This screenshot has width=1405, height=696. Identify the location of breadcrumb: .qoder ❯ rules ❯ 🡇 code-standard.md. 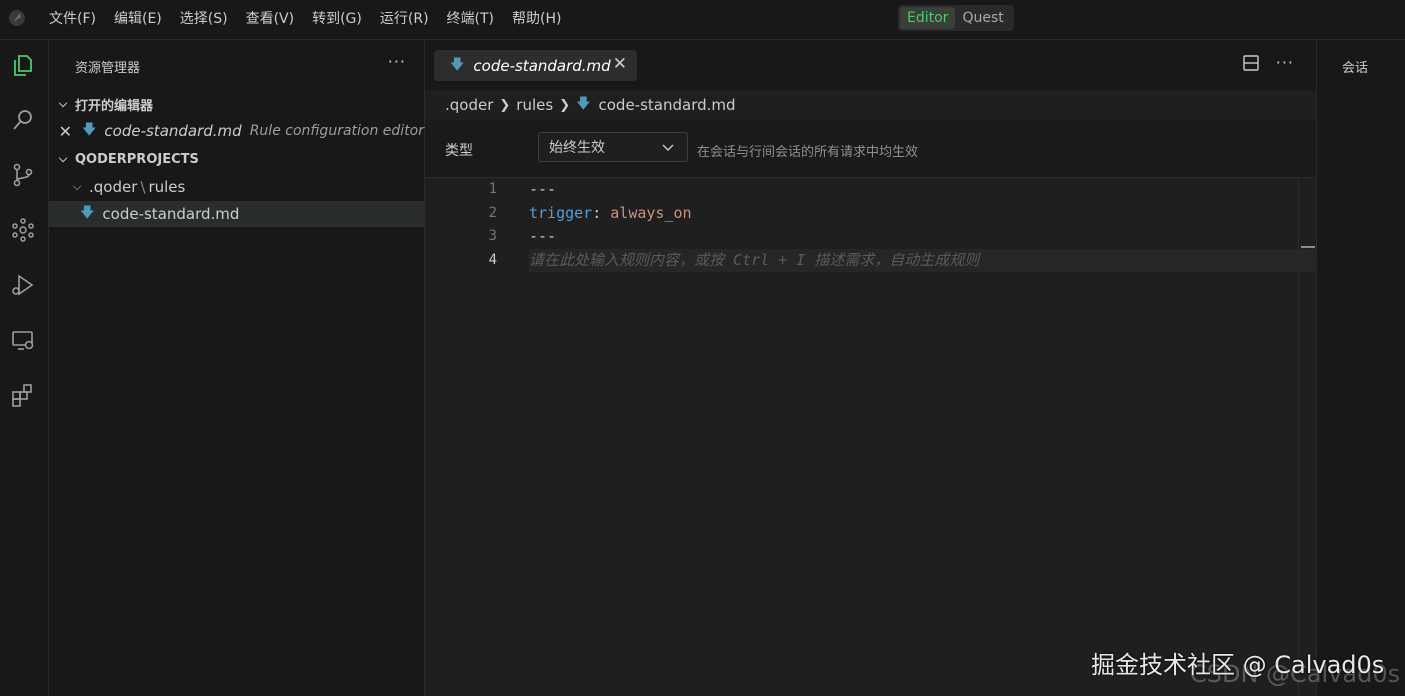
(590, 105).